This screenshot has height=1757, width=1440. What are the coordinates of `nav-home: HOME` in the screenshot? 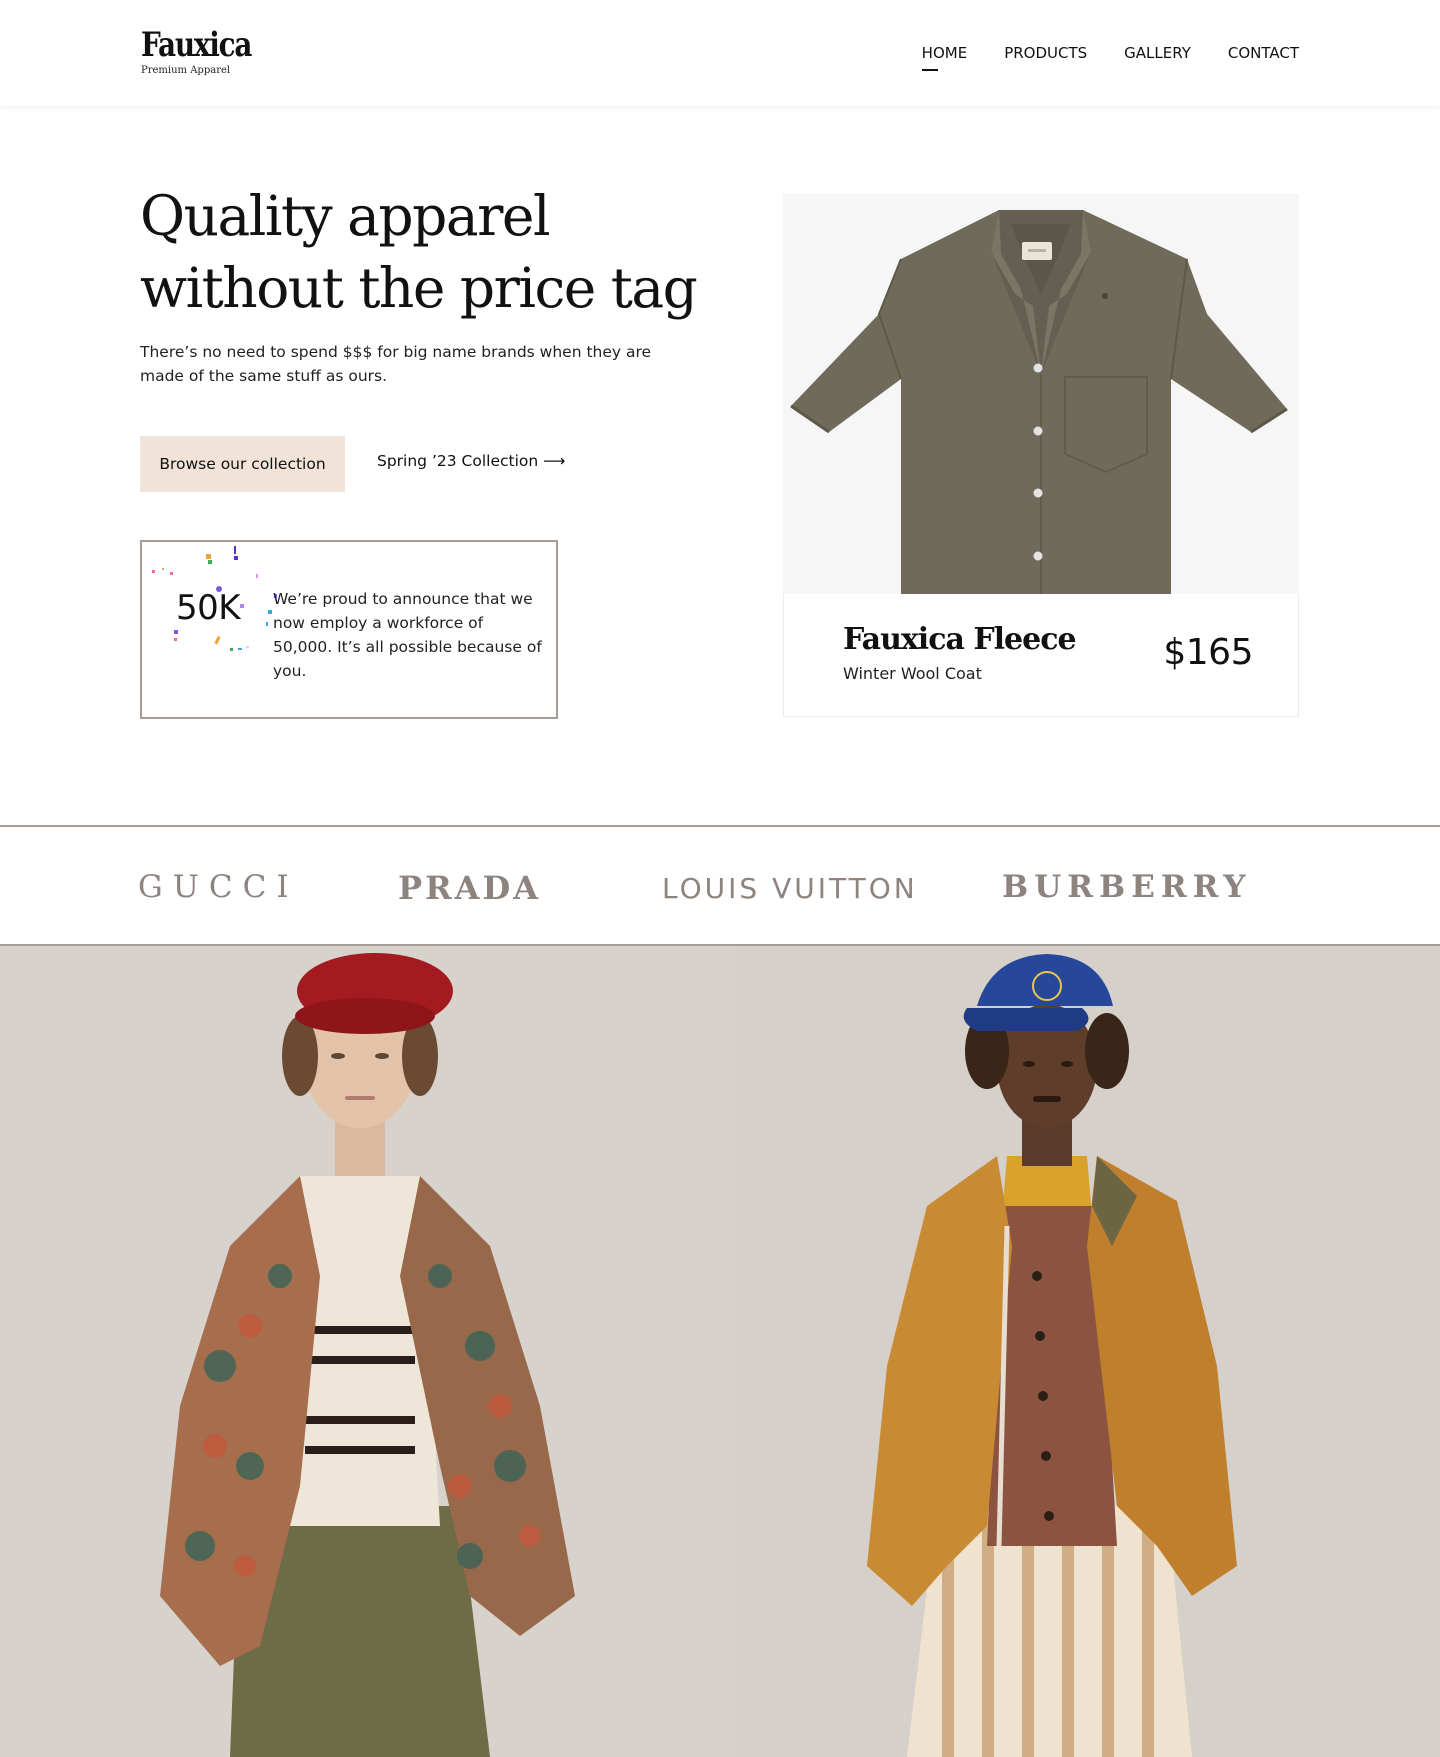 It's located at (944, 57).